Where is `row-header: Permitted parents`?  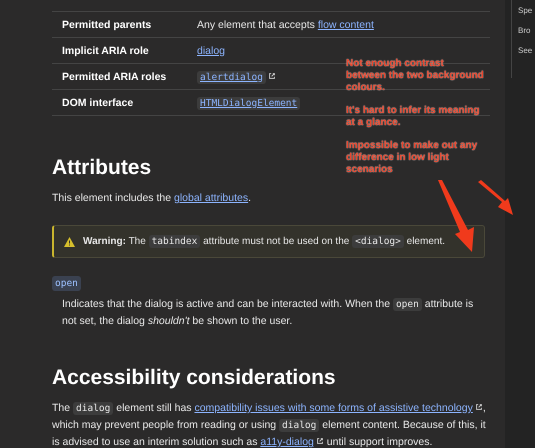 row-header: Permitted parents is located at coordinates (119, 25).